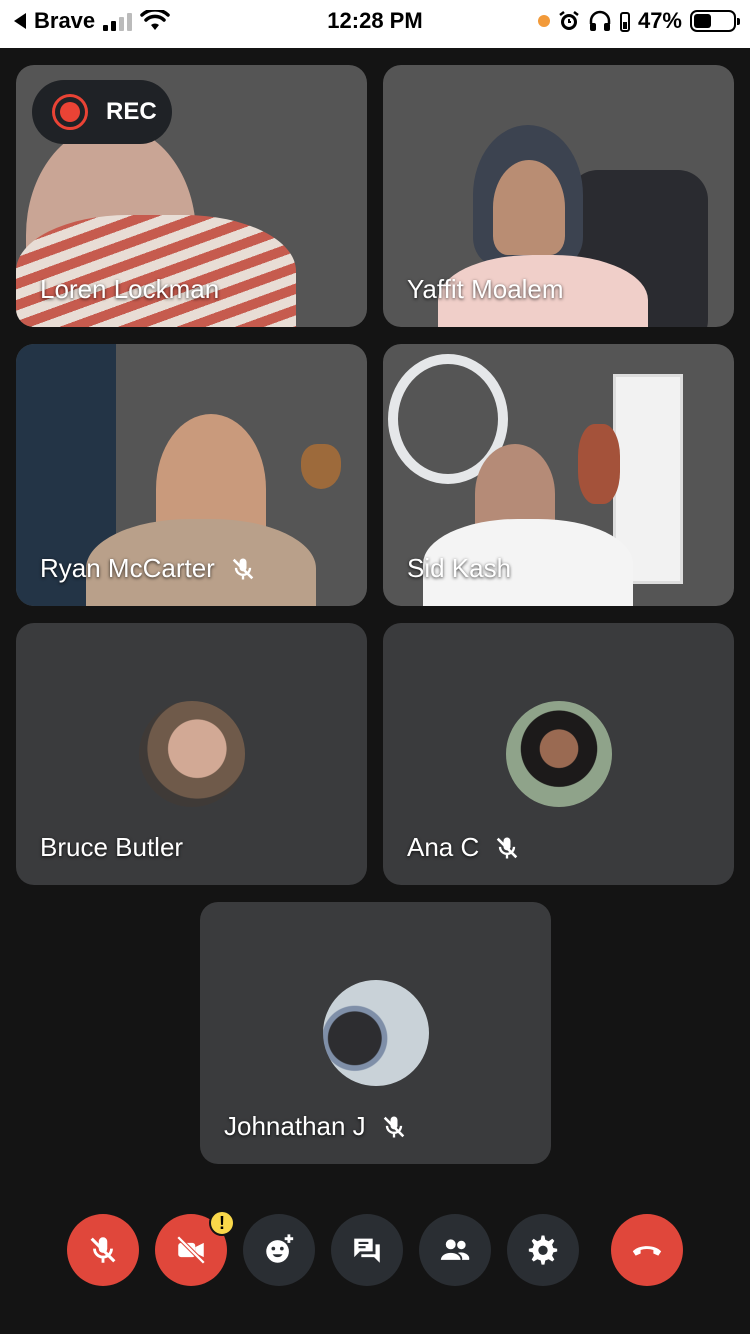 The height and width of the screenshot is (1334, 750). What do you see at coordinates (569, 20) in the screenshot?
I see `alarm-icon` at bounding box center [569, 20].